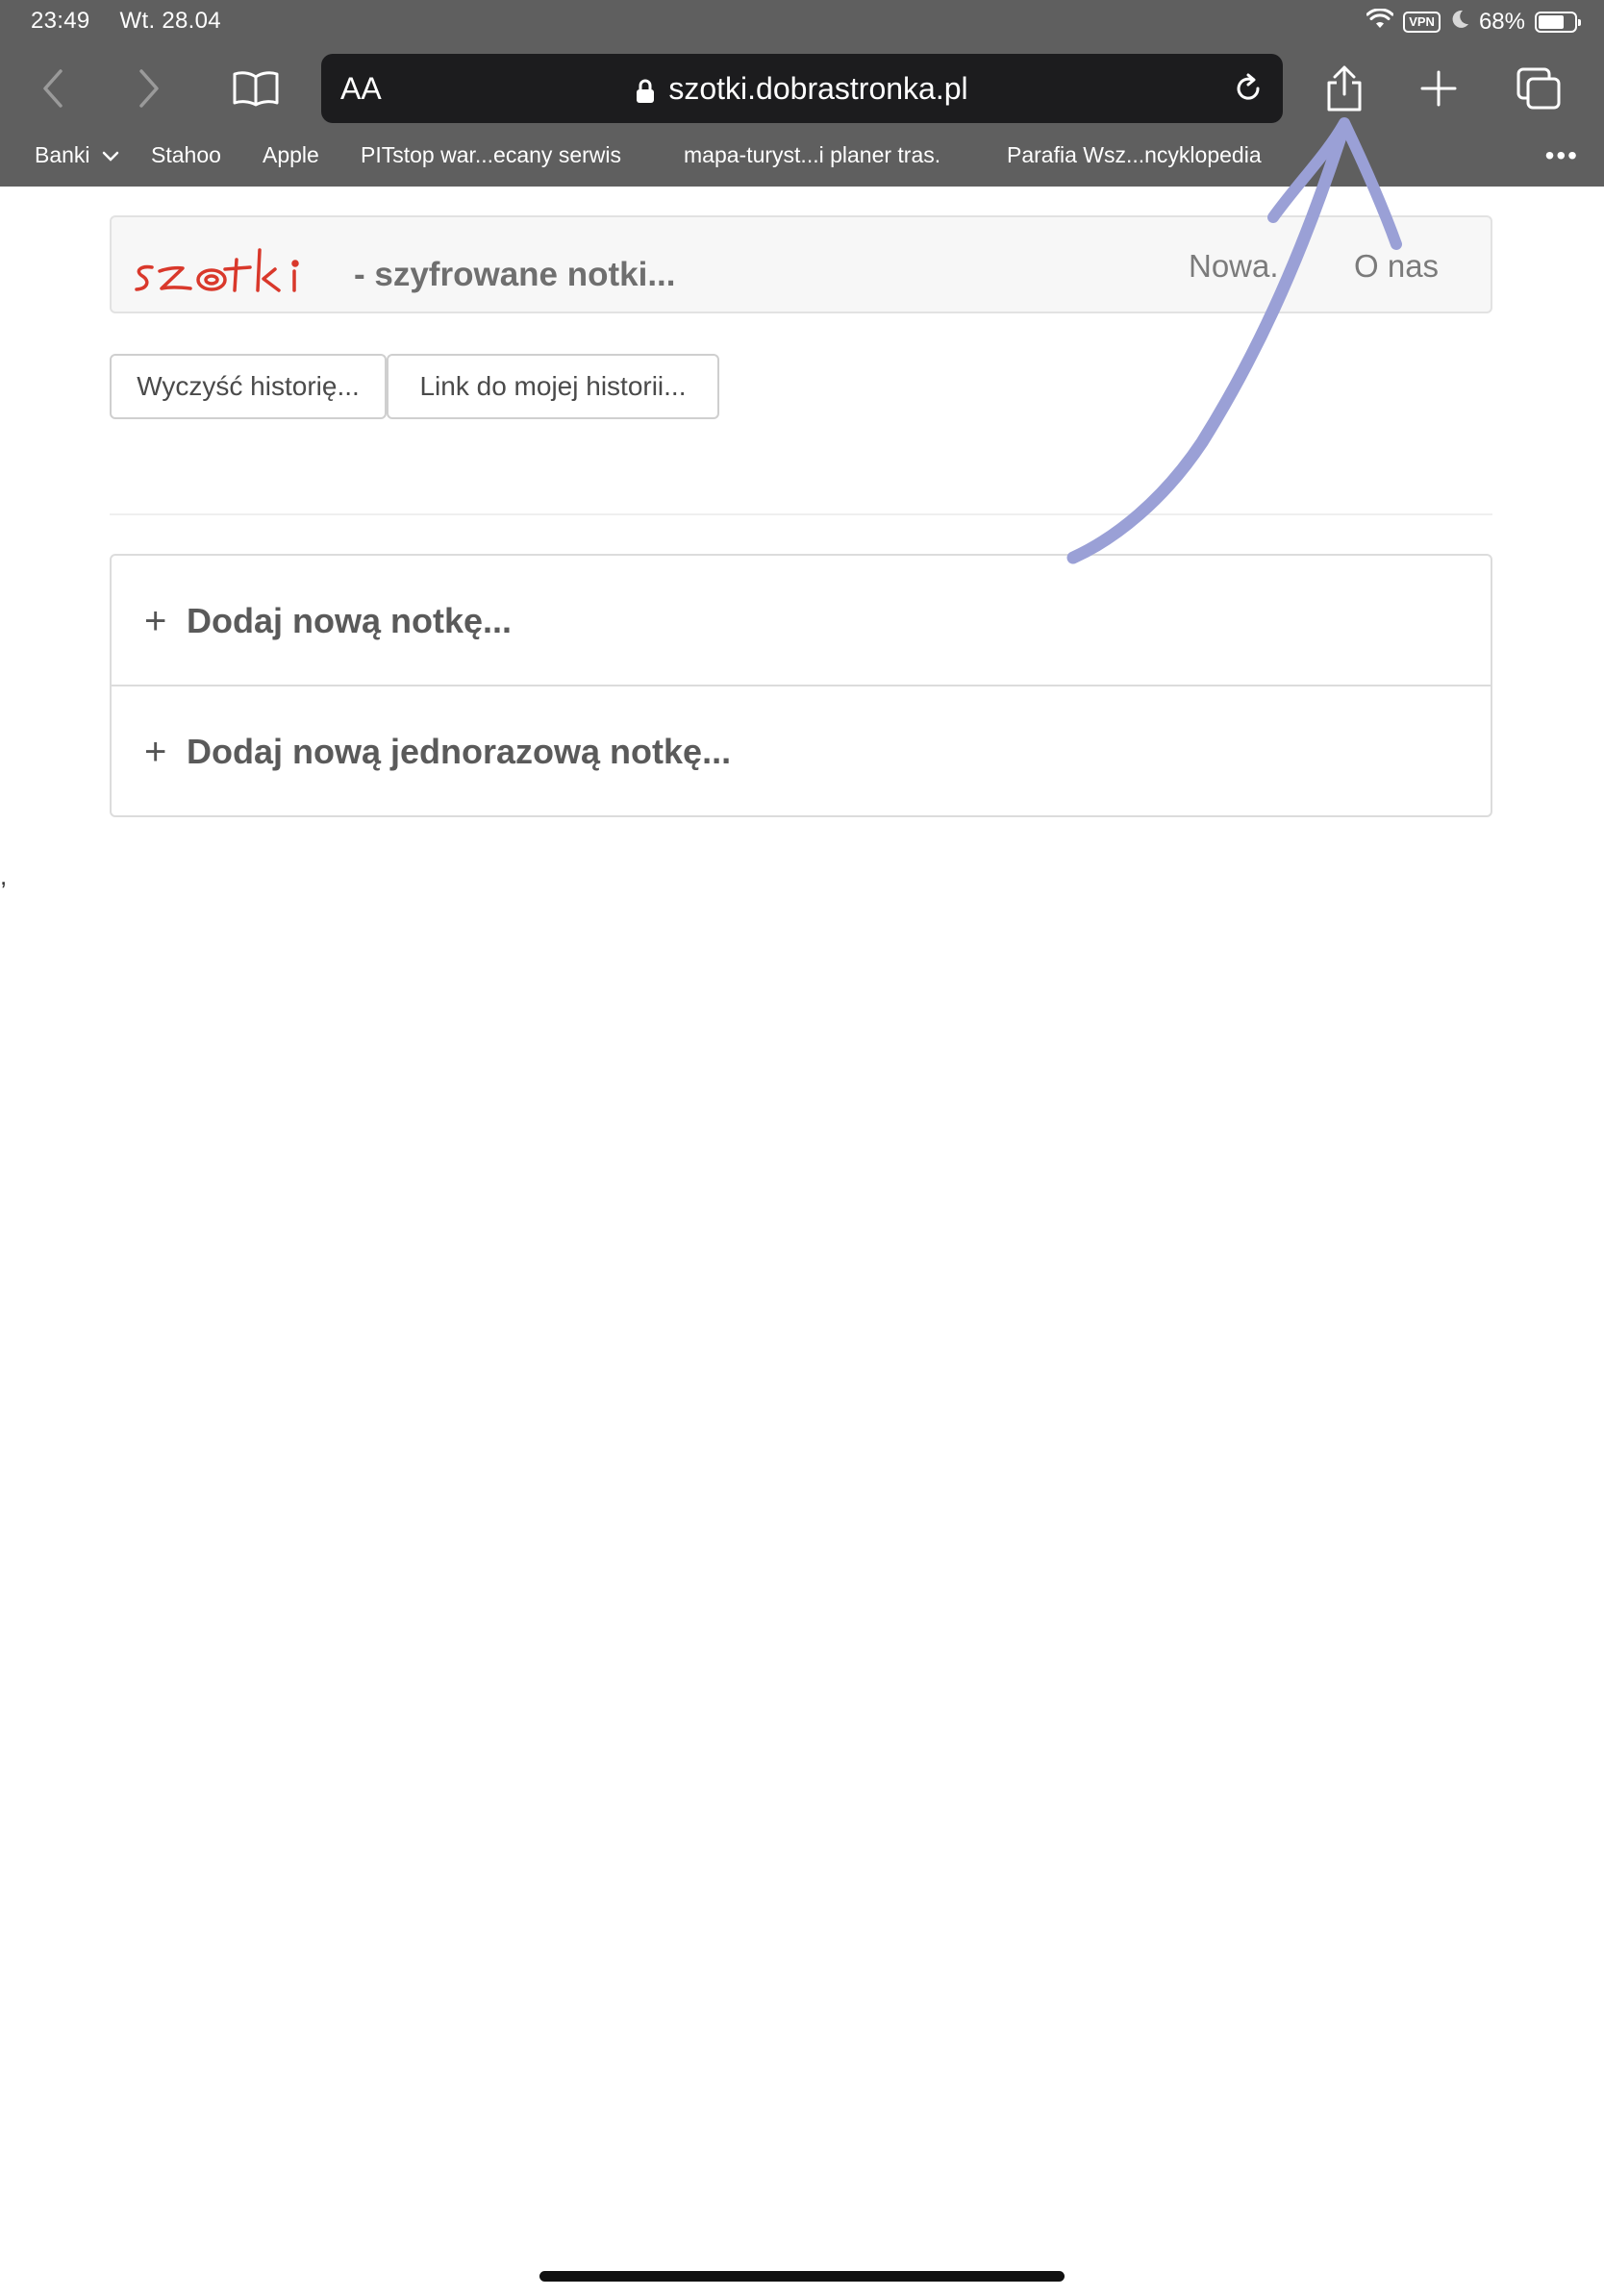 The width and height of the screenshot is (1604, 2296). I want to click on address-bar: AA szotki.dobrastronka.pl, so click(802, 88).